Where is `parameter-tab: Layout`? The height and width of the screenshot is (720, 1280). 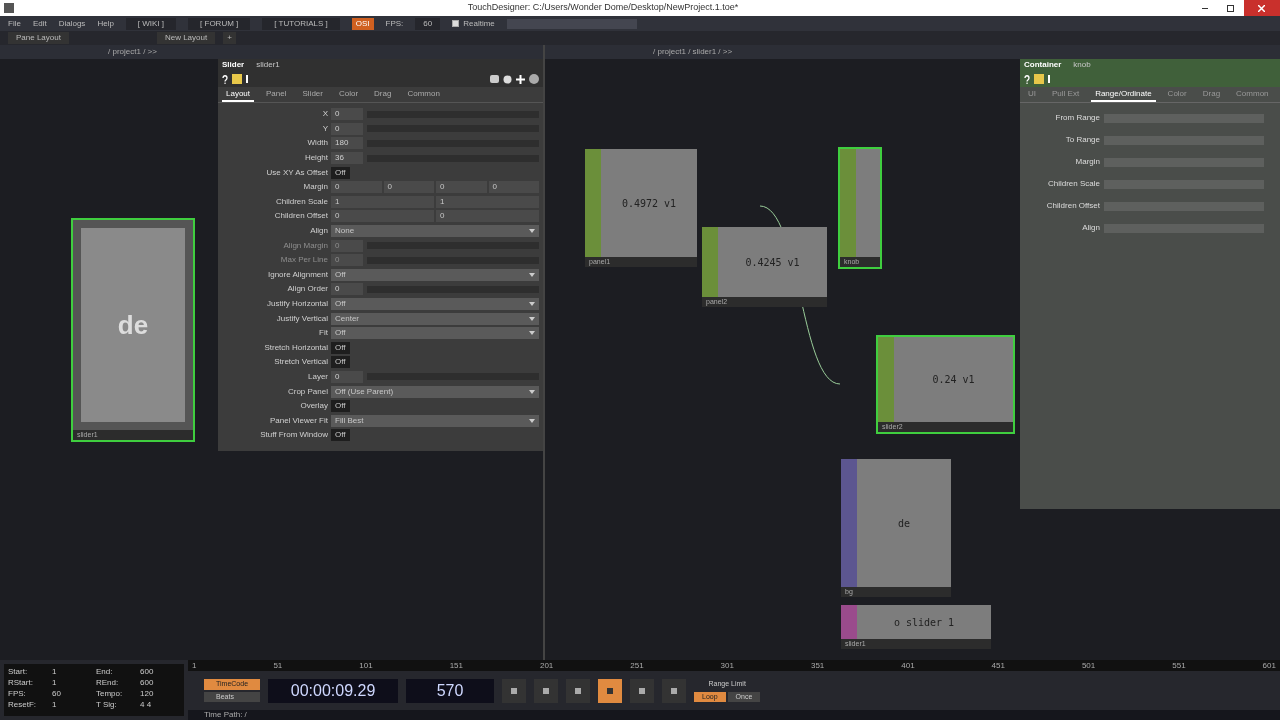 parameter-tab: Layout is located at coordinates (238, 95).